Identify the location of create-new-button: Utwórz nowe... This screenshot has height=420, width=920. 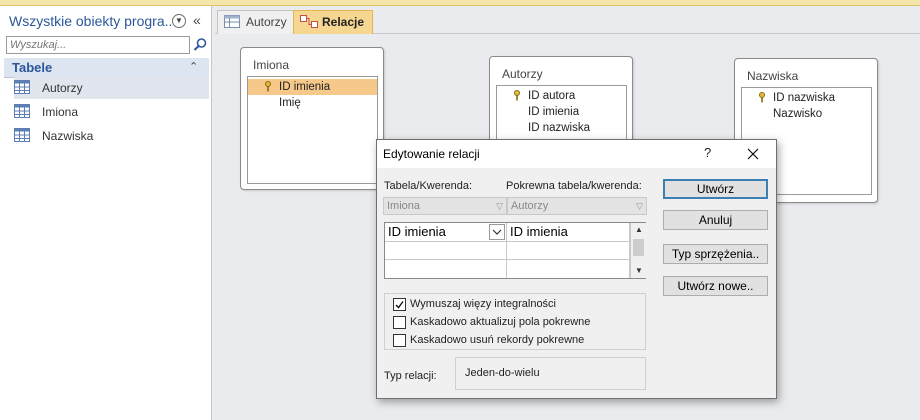
(715, 286).